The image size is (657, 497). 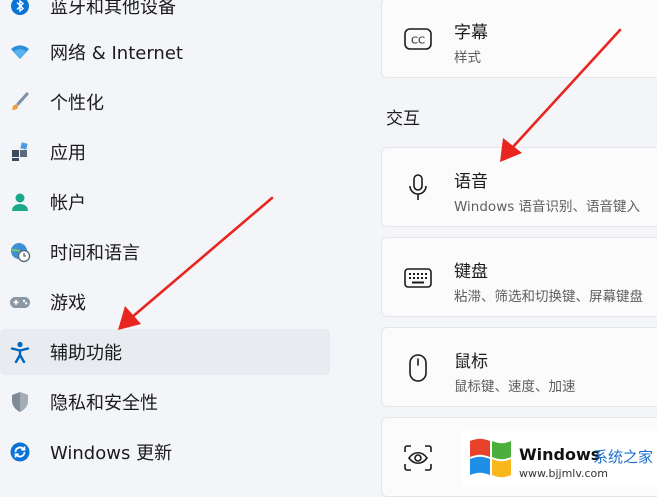 What do you see at coordinates (623, 457) in the screenshot?
I see `watermark-brand: 系统之家` at bounding box center [623, 457].